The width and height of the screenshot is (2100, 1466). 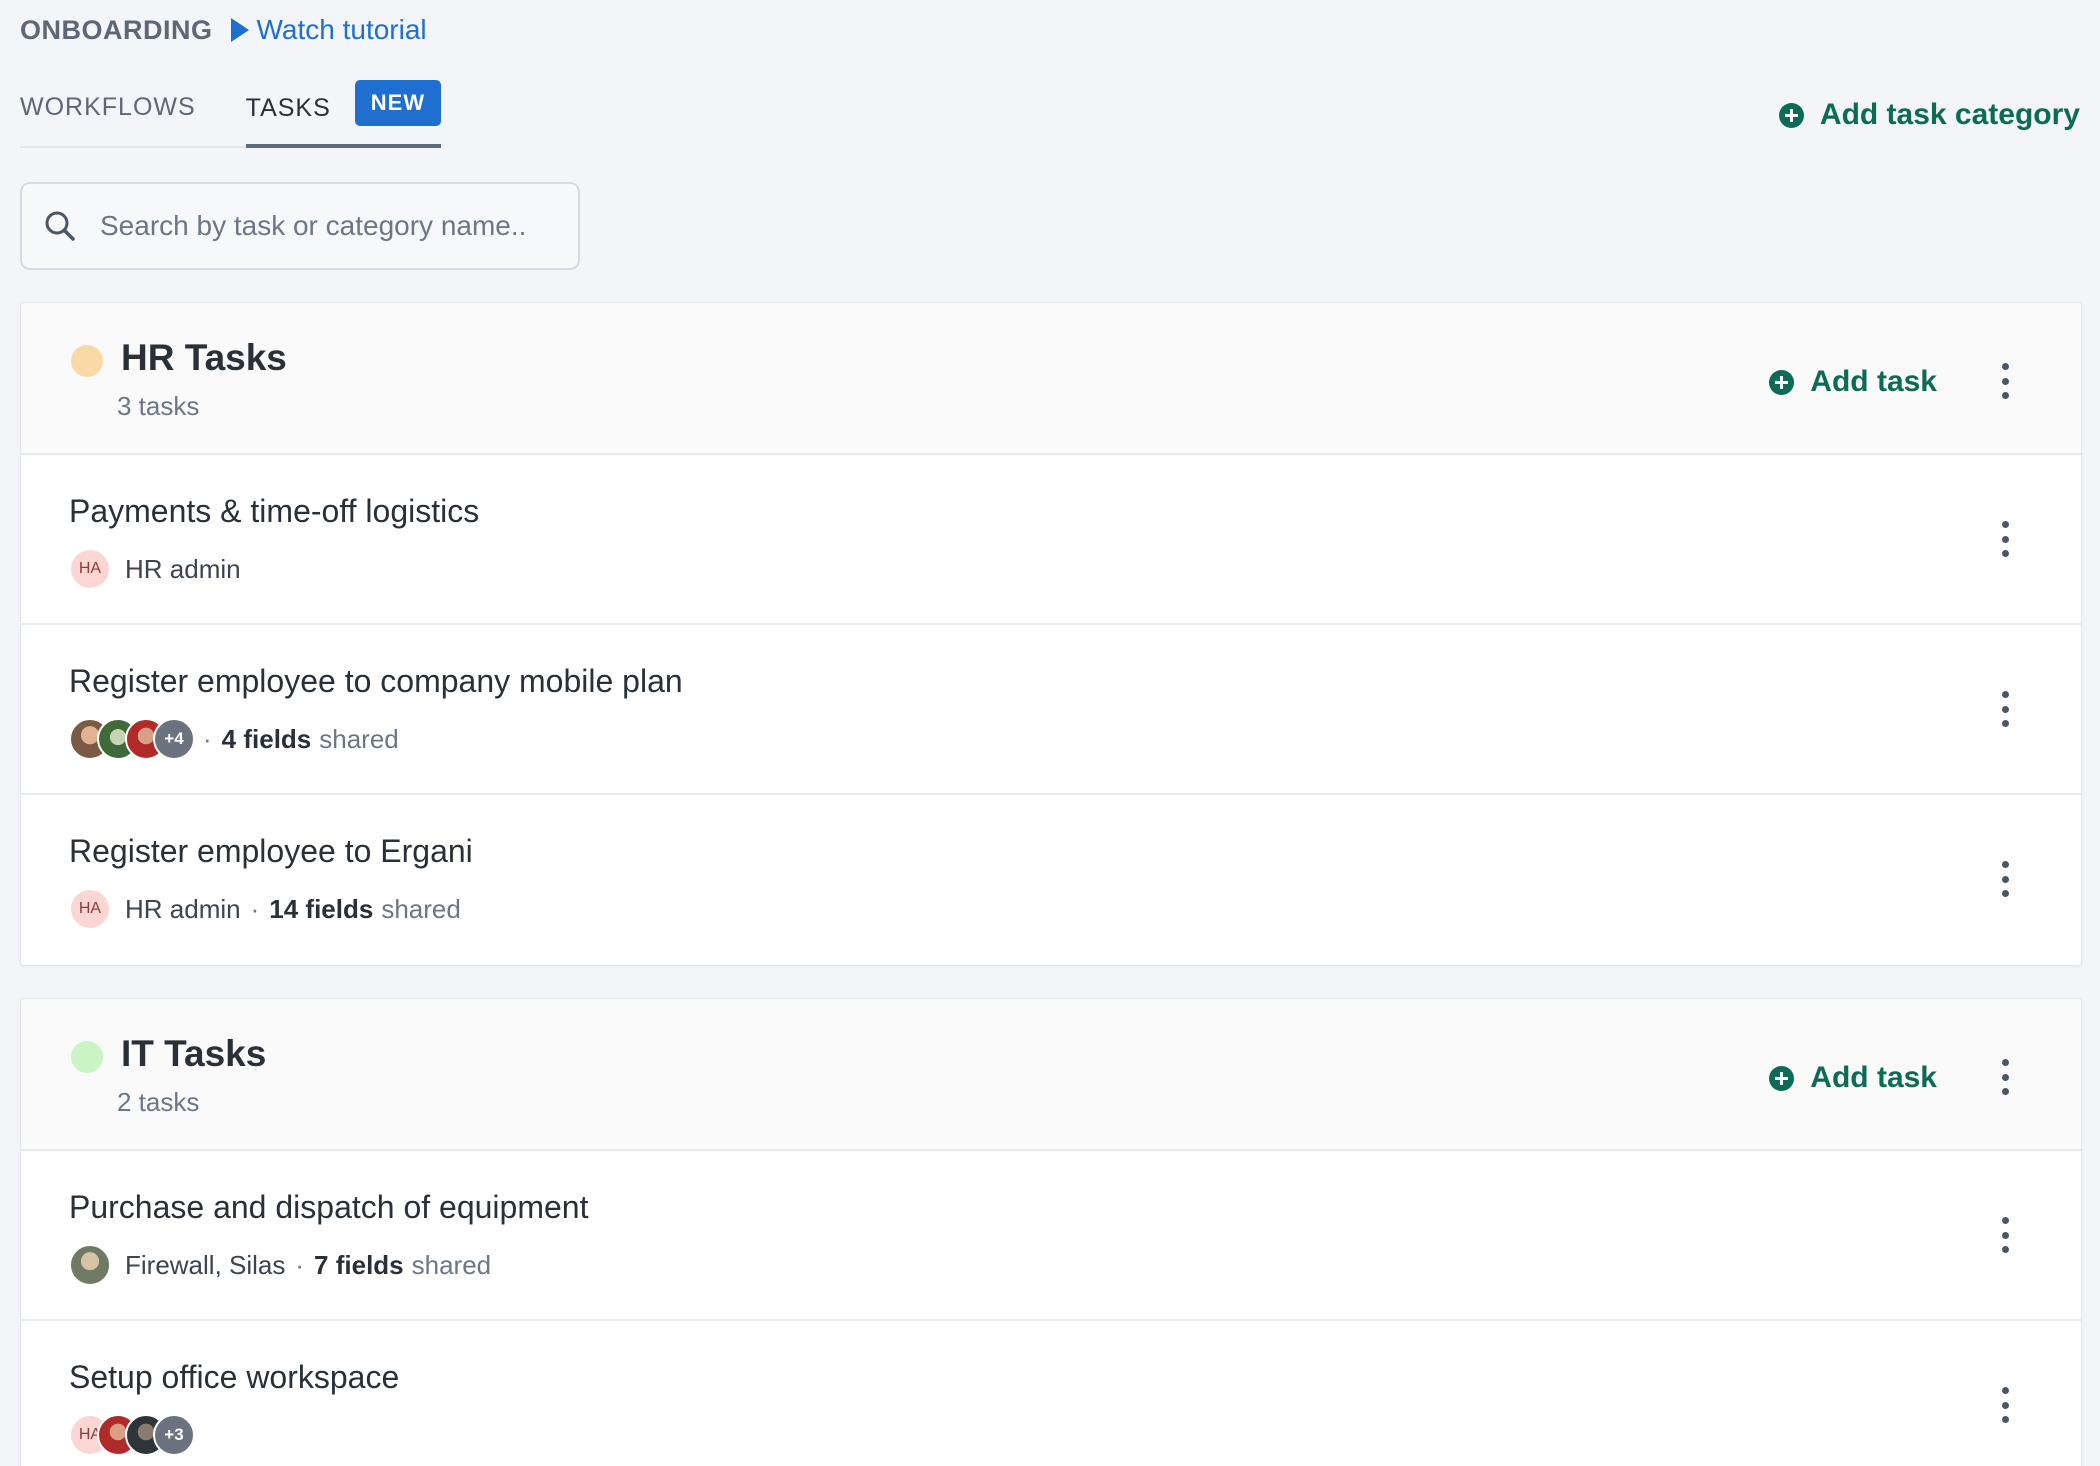 I want to click on avatar, so click(x=90, y=1265).